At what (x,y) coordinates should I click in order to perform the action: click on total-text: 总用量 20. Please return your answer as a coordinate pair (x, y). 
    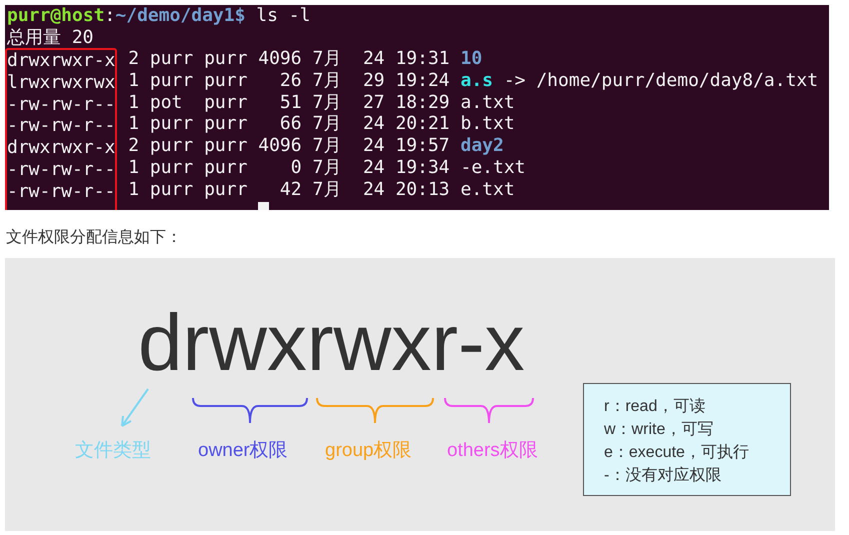
    Looking at the image, I should click on (50, 37).